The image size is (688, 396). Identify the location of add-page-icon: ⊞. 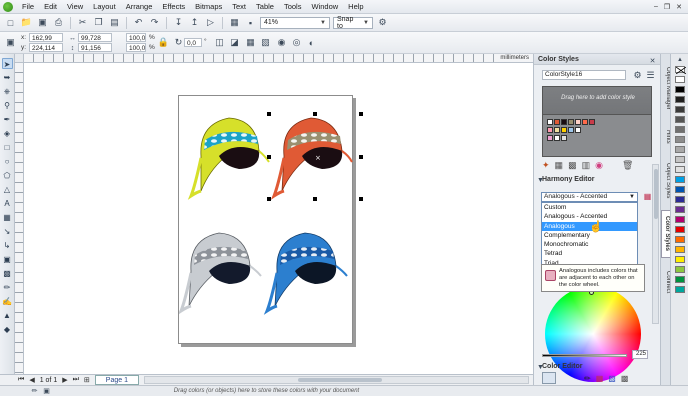
(87, 380).